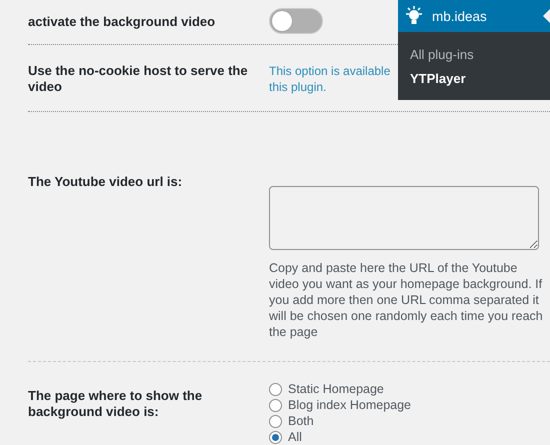 This screenshot has height=445, width=550. What do you see at coordinates (295, 437) in the screenshot?
I see `option-label: All` at bounding box center [295, 437].